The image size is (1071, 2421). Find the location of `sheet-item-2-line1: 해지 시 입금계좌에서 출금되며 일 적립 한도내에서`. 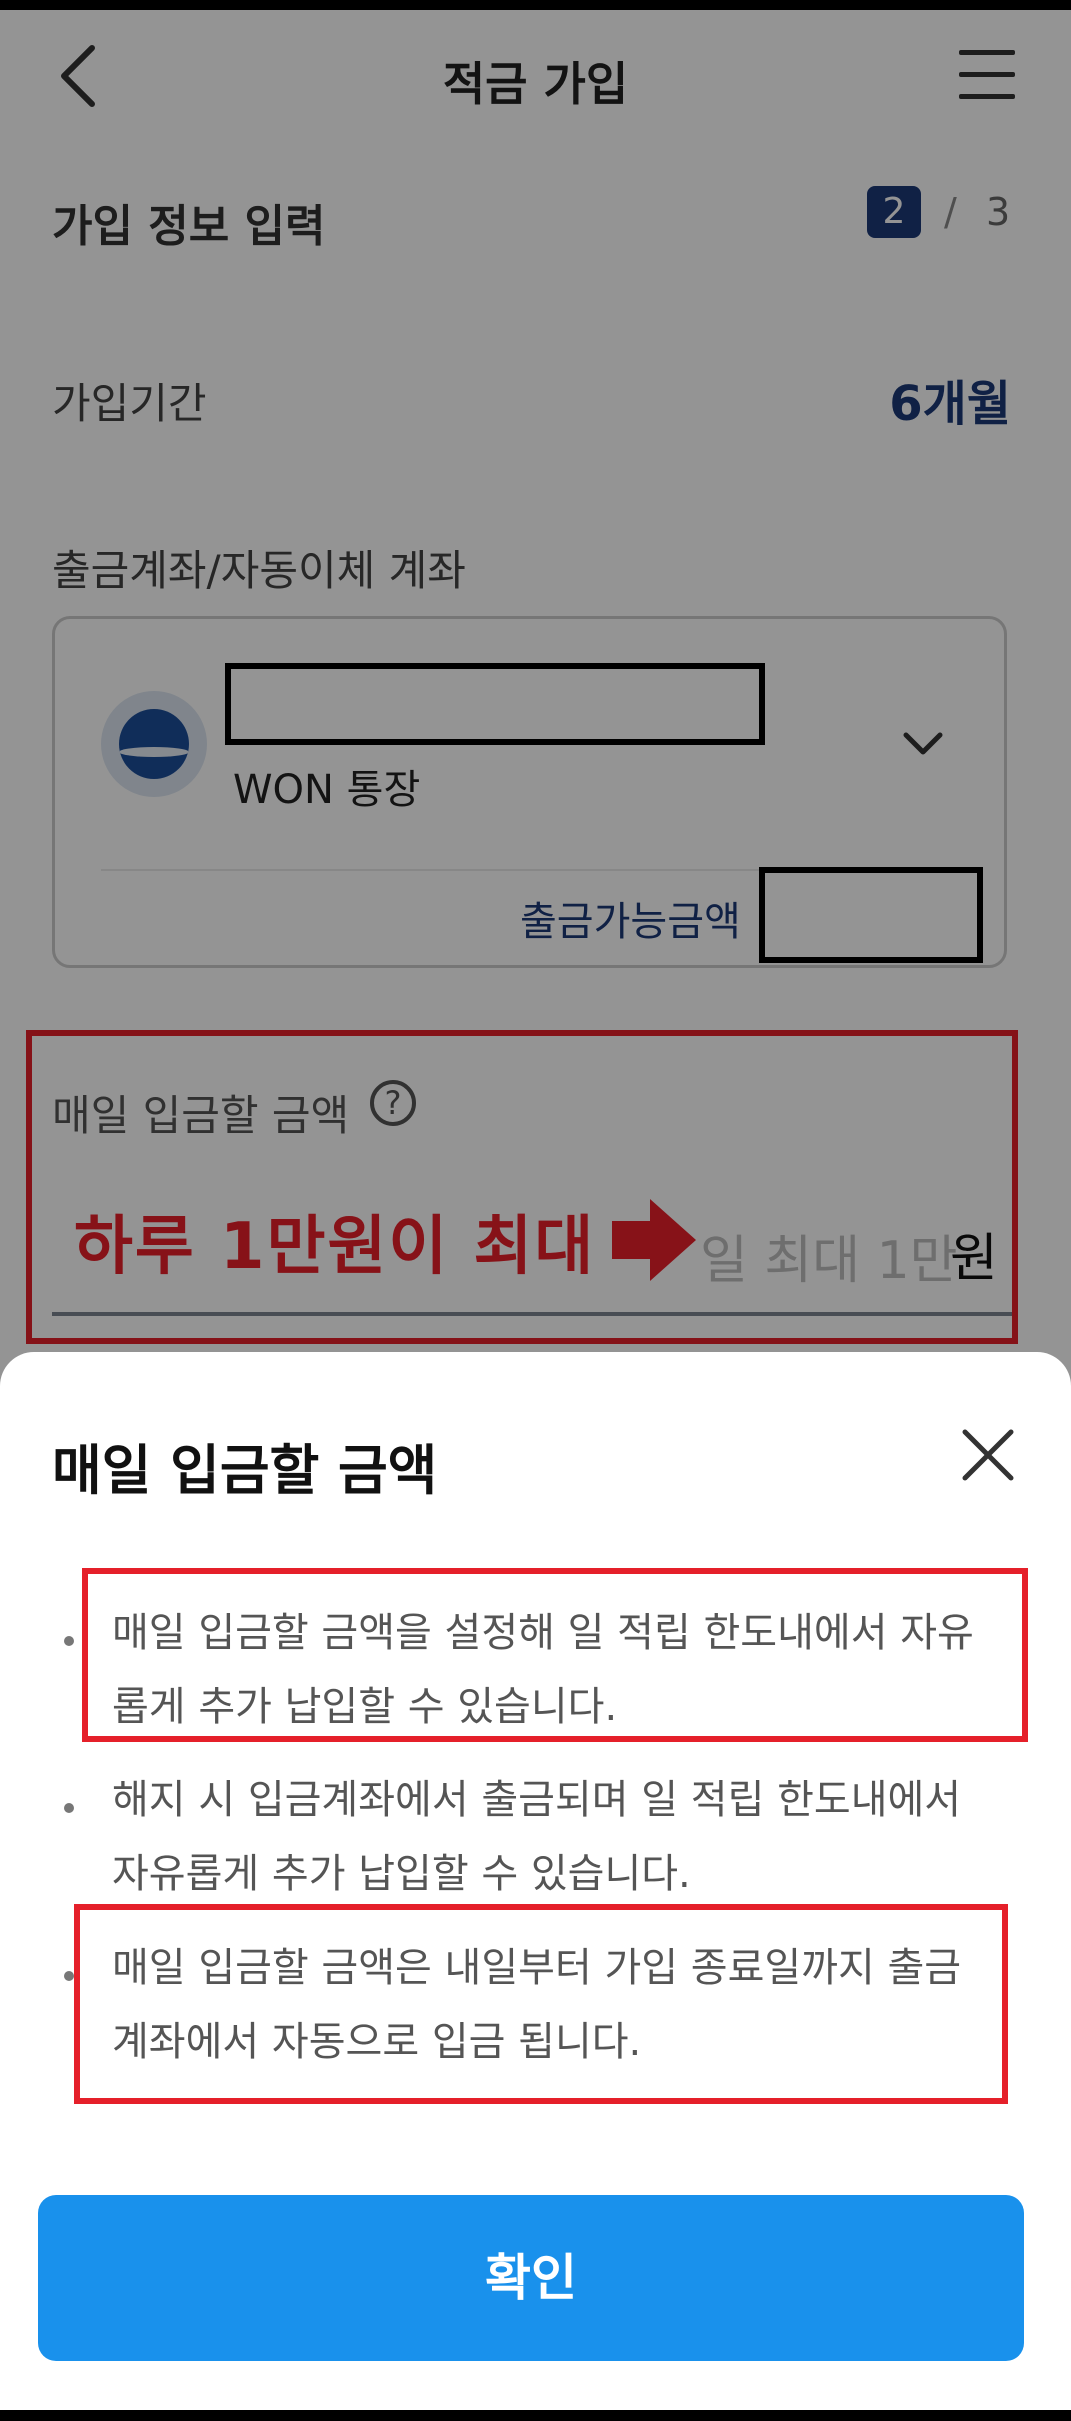

sheet-item-2-line1: 해지 시 입금계좌에서 출금되며 일 적립 한도내에서 is located at coordinates (537, 1800).